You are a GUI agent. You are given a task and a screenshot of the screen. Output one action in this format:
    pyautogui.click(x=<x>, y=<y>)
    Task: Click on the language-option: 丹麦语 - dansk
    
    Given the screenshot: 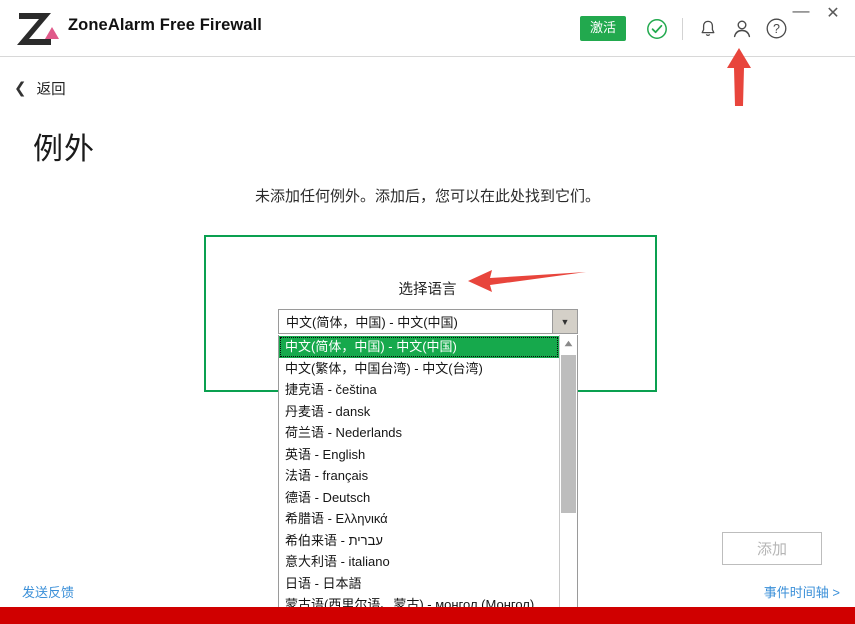 What is the action you would take?
    pyautogui.click(x=419, y=412)
    